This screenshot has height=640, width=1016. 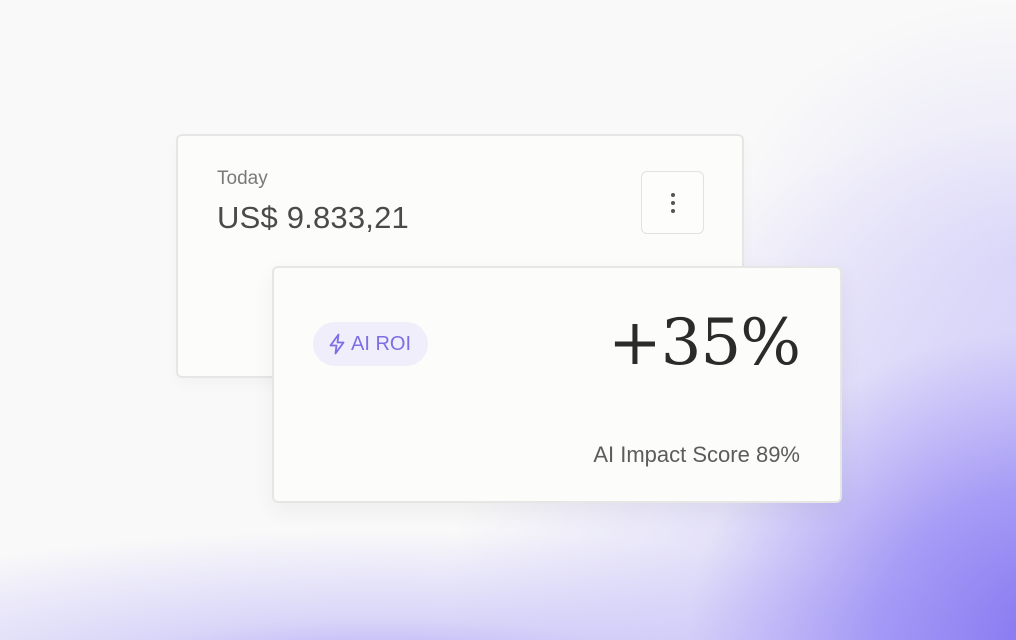 I want to click on ai-roi-label: AI ROI, so click(x=381, y=343).